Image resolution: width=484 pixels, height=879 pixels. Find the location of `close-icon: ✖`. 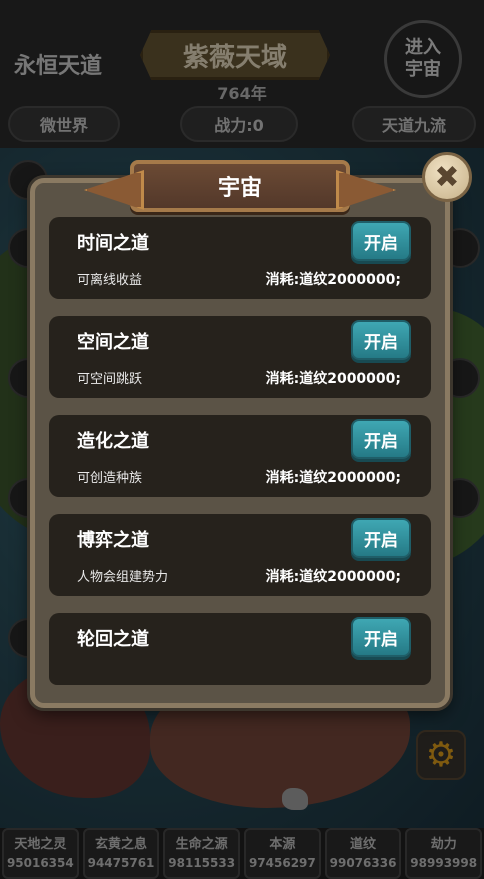

close-icon: ✖ is located at coordinates (447, 177).